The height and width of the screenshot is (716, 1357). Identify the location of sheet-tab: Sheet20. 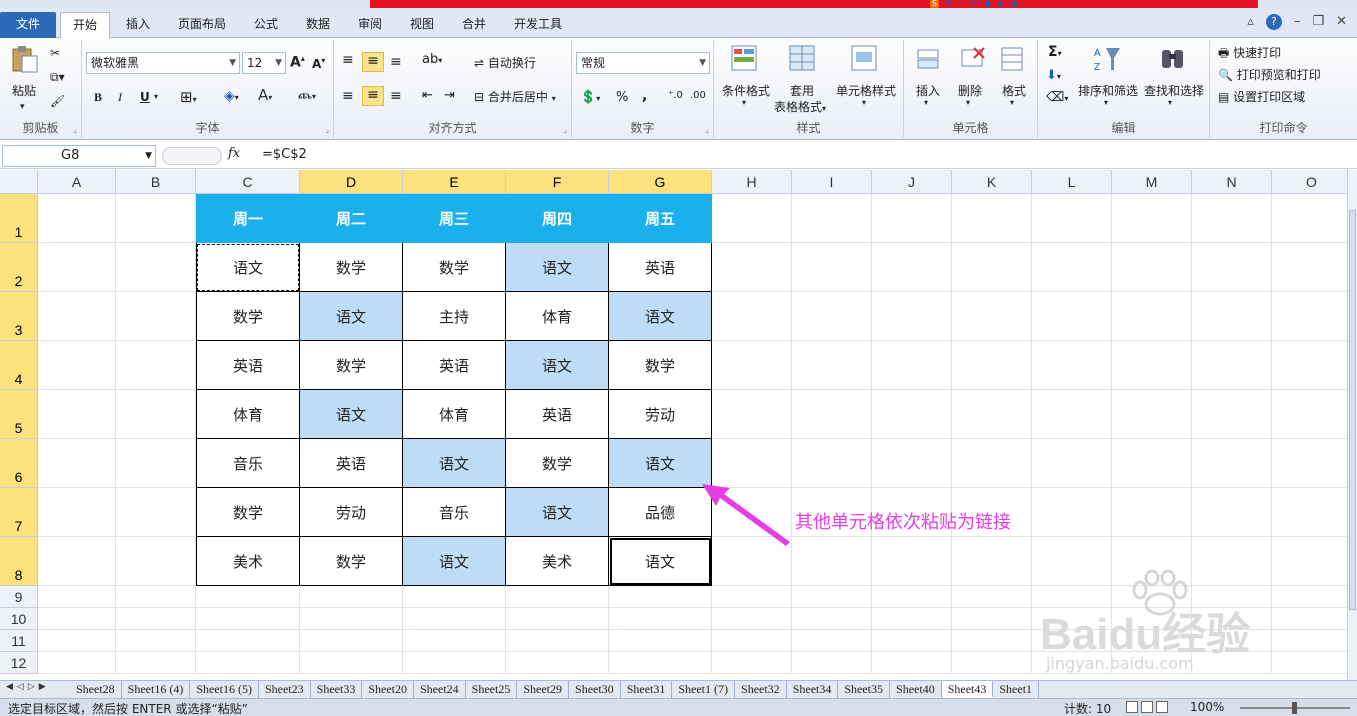
(388, 689).